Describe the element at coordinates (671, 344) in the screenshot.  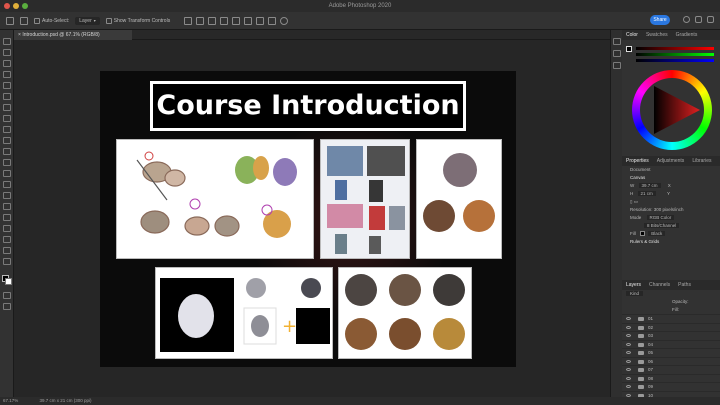
I see `layer-row: 04` at that location.